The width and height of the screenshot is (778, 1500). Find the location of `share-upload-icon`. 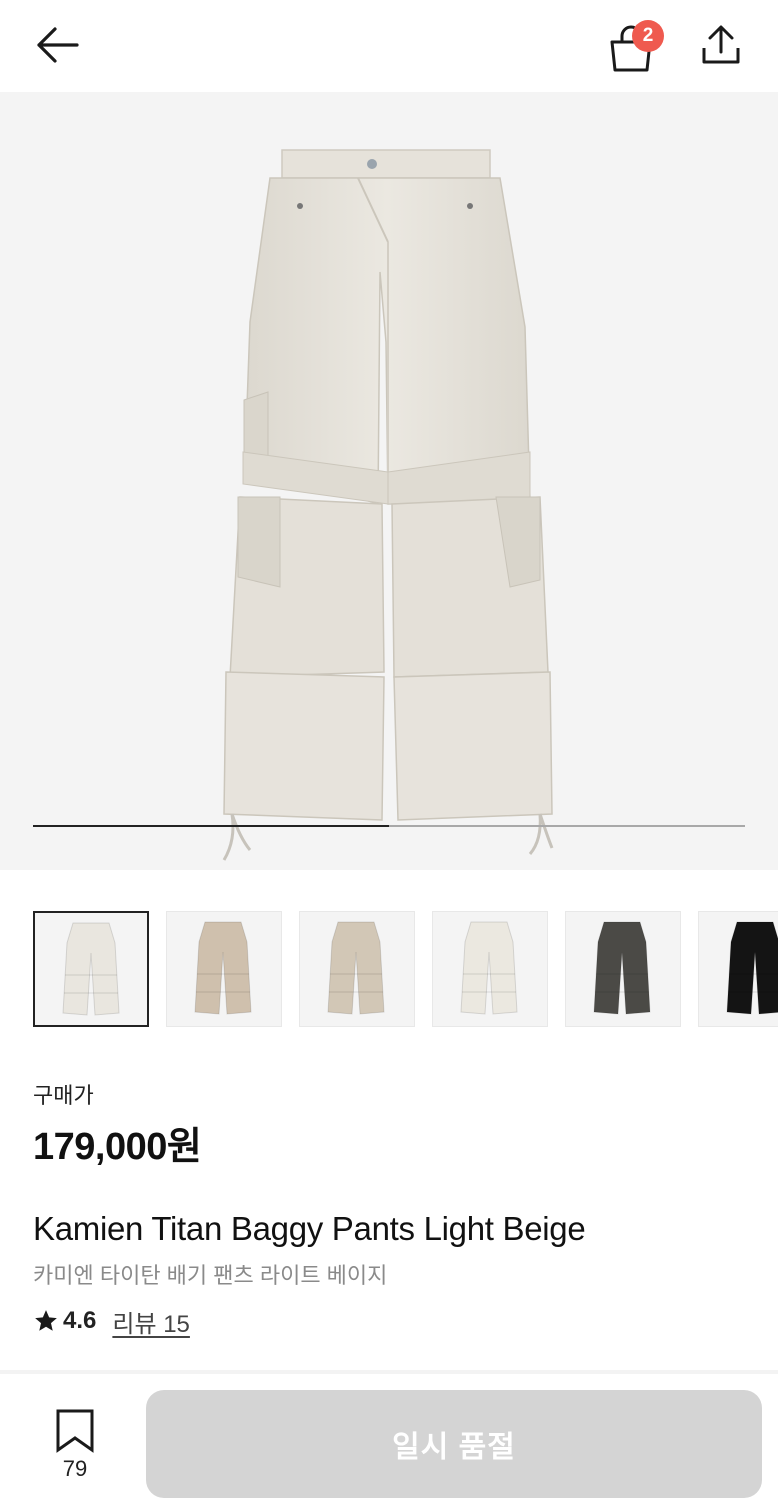

share-upload-icon is located at coordinates (721, 44).